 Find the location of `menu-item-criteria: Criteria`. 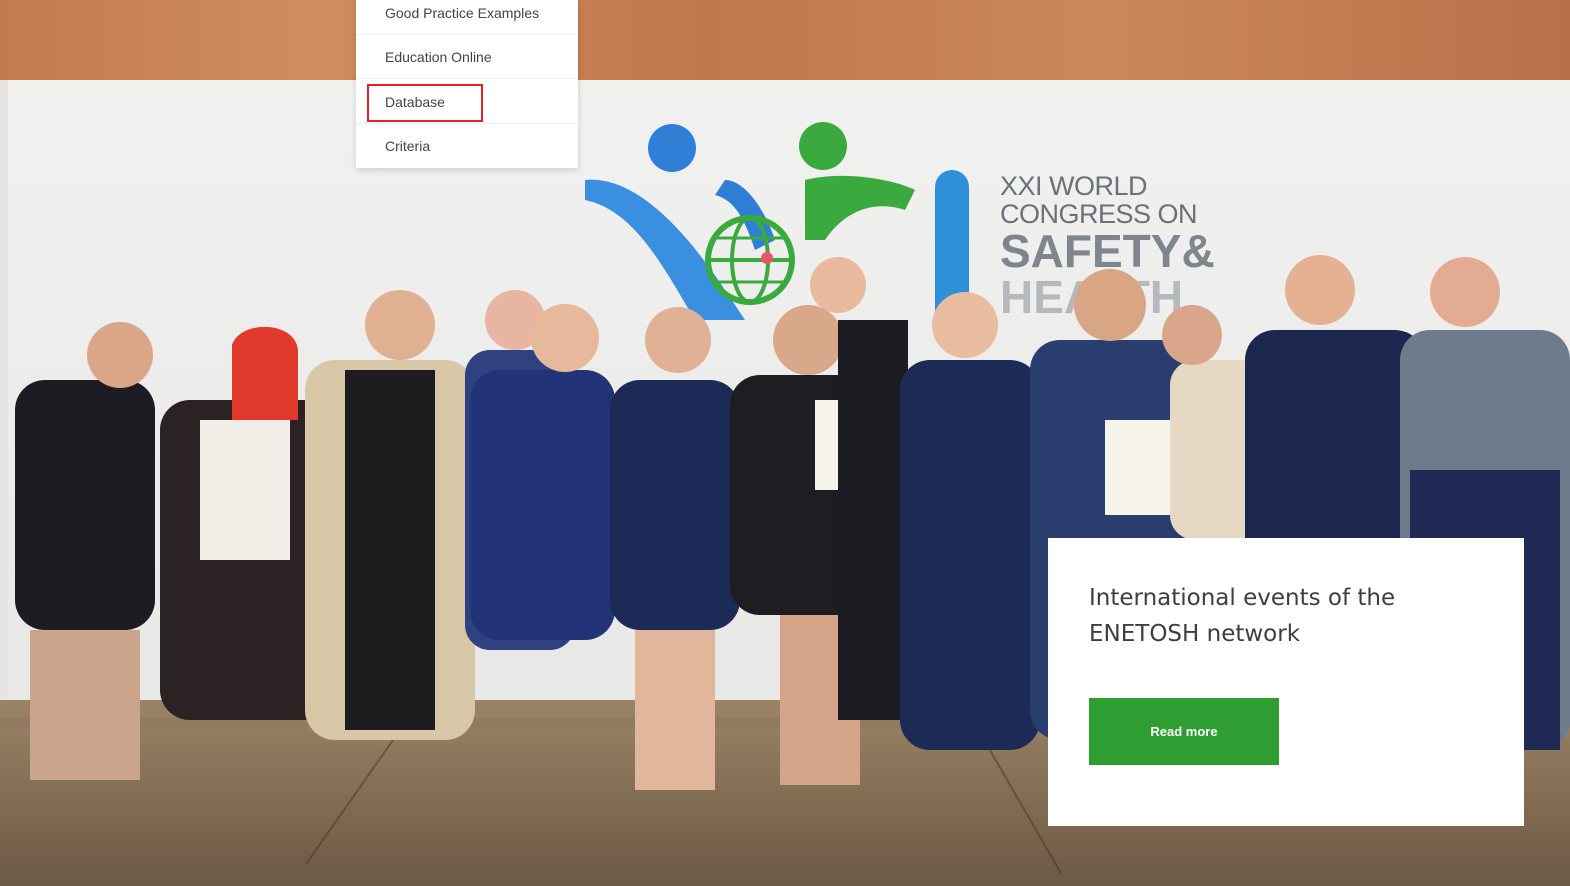

menu-item-criteria: Criteria is located at coordinates (467, 146).